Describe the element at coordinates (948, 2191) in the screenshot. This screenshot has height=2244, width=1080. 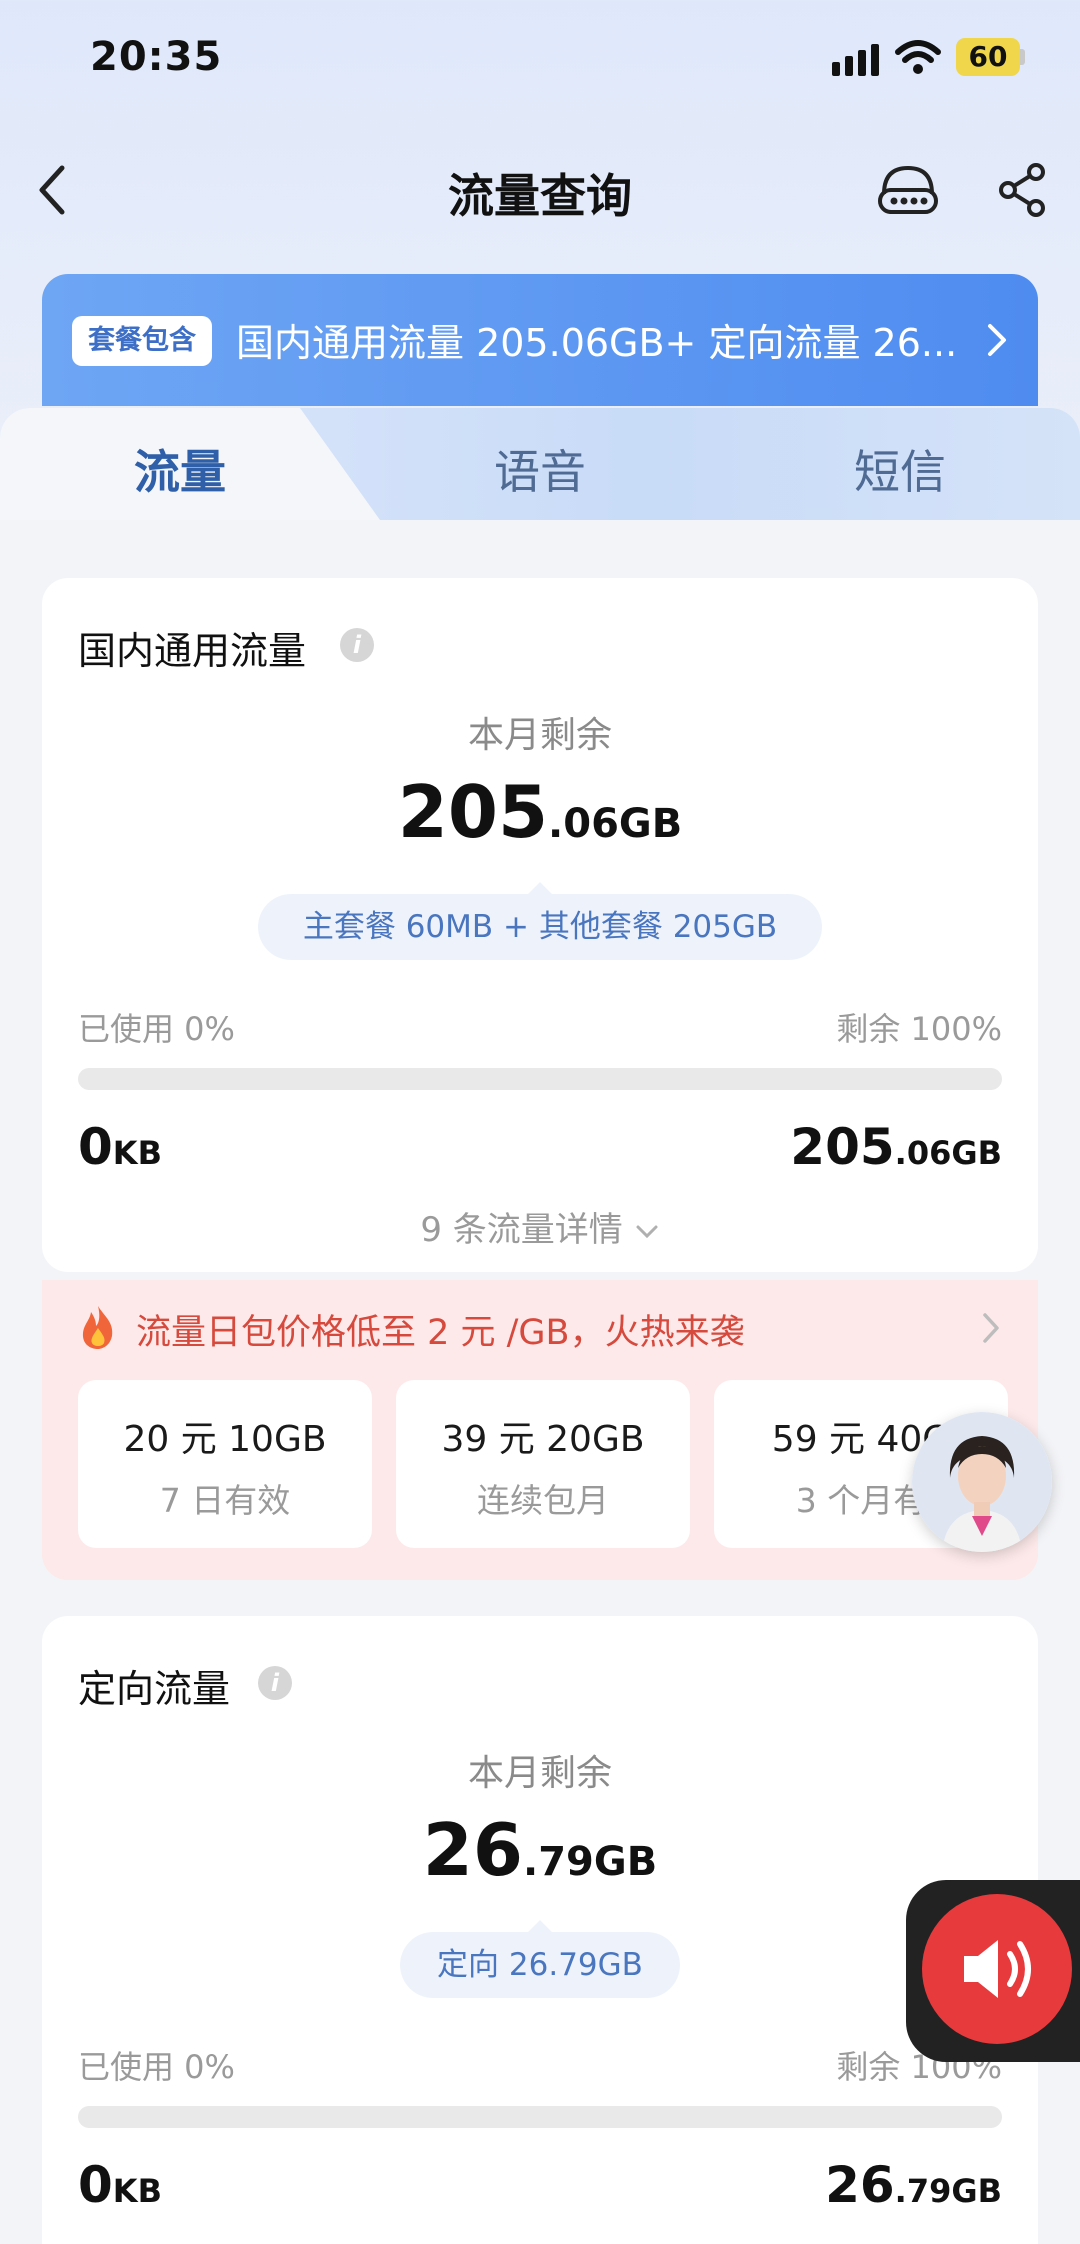
I see `total-dec: .79GB` at that location.